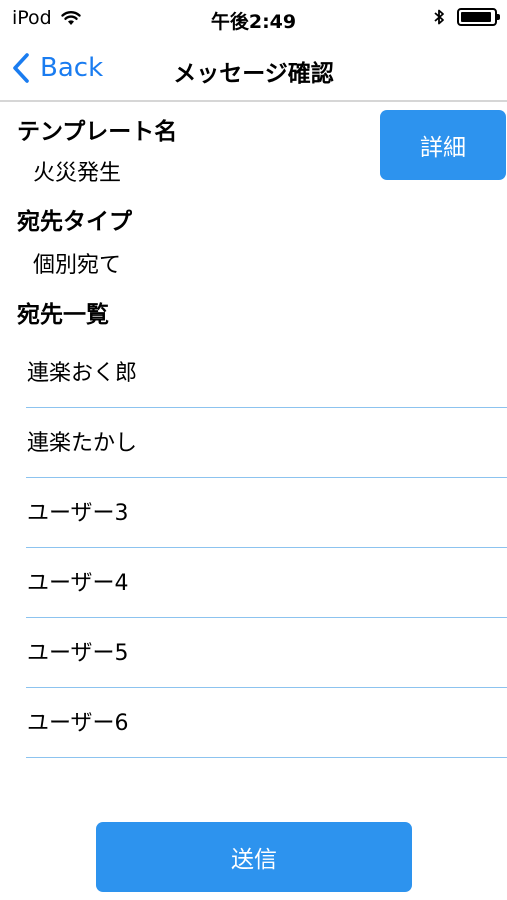 This screenshot has width=507, height=900. Describe the element at coordinates (77, 173) in the screenshot. I see `template-name-value: 火災発生` at that location.